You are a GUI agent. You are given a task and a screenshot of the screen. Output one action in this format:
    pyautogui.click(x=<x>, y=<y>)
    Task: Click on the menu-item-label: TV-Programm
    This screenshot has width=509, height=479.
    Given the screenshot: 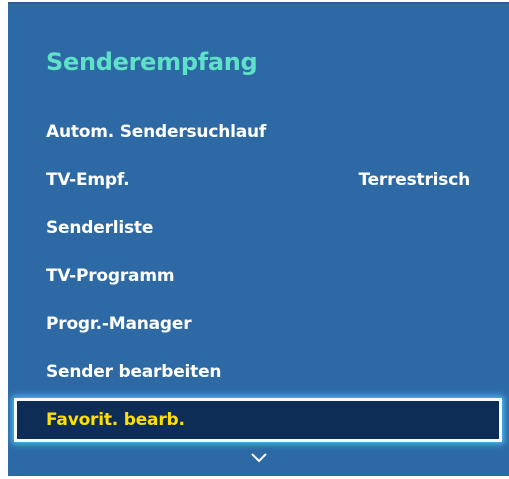 What is the action you would take?
    pyautogui.click(x=110, y=276)
    